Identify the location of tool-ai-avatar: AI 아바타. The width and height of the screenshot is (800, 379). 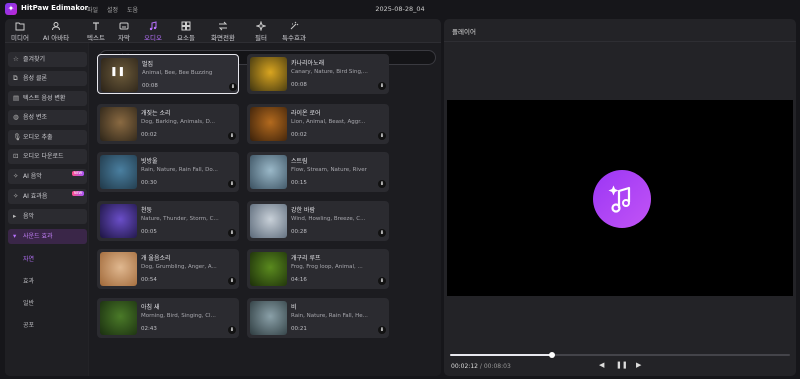
(56, 31).